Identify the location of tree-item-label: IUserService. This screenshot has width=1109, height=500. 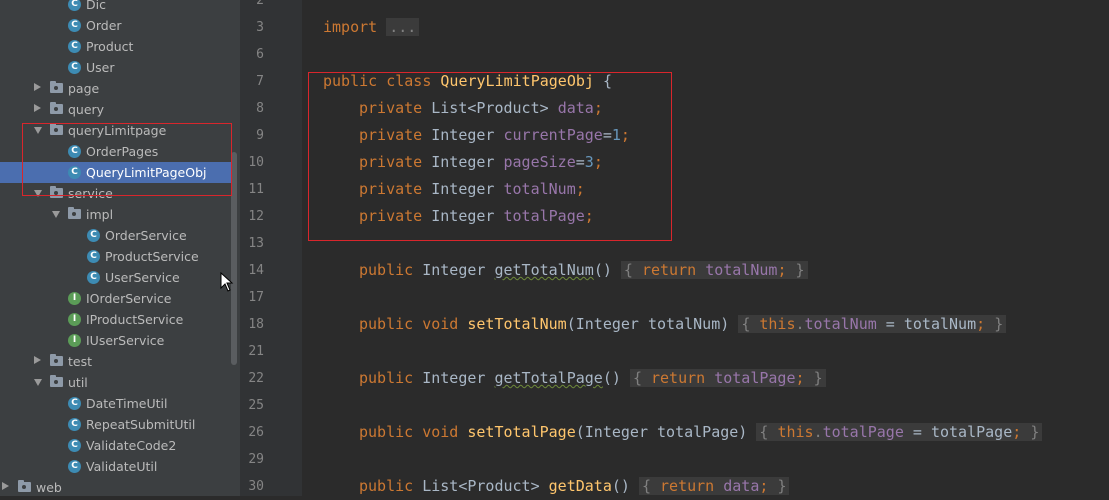
(125, 340).